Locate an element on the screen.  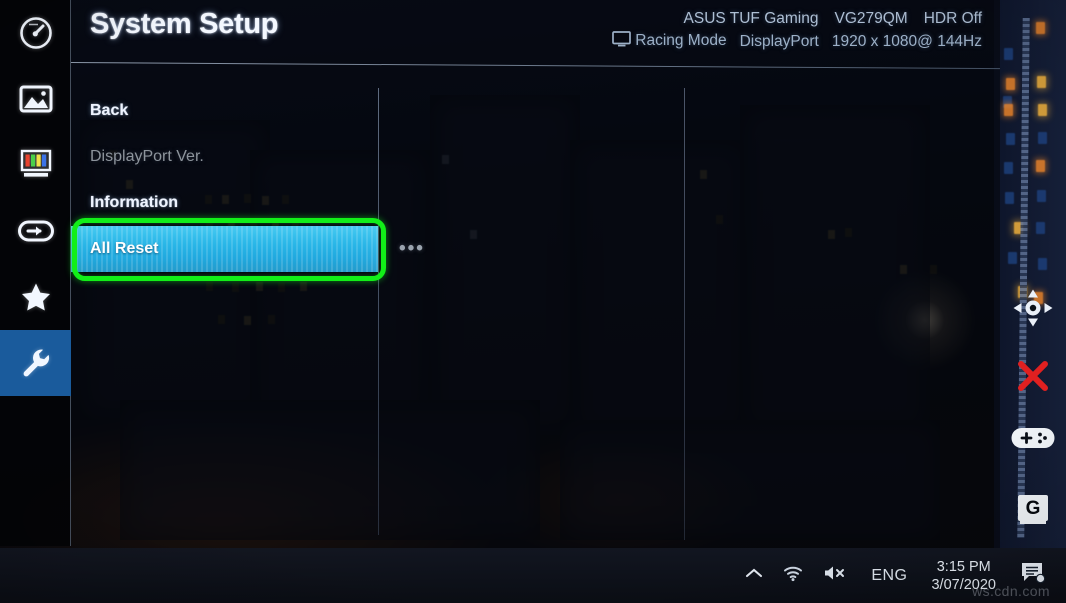
gameplus-button is located at coordinates (1033, 440).